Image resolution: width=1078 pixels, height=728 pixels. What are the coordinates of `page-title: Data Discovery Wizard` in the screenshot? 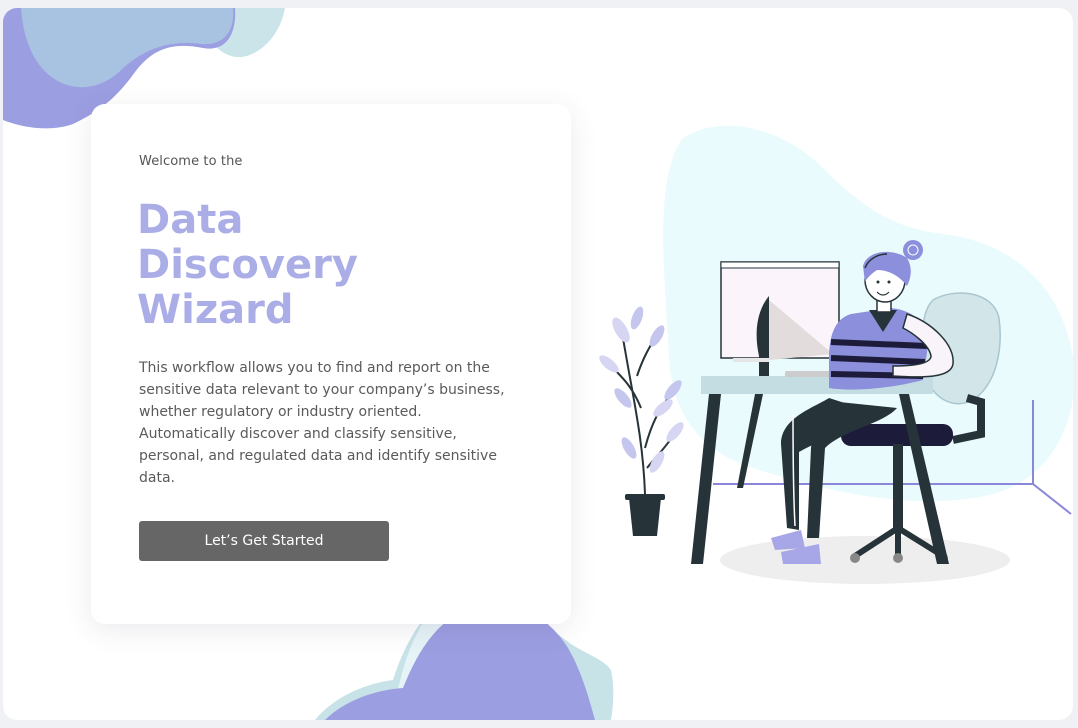 It's located at (287, 265).